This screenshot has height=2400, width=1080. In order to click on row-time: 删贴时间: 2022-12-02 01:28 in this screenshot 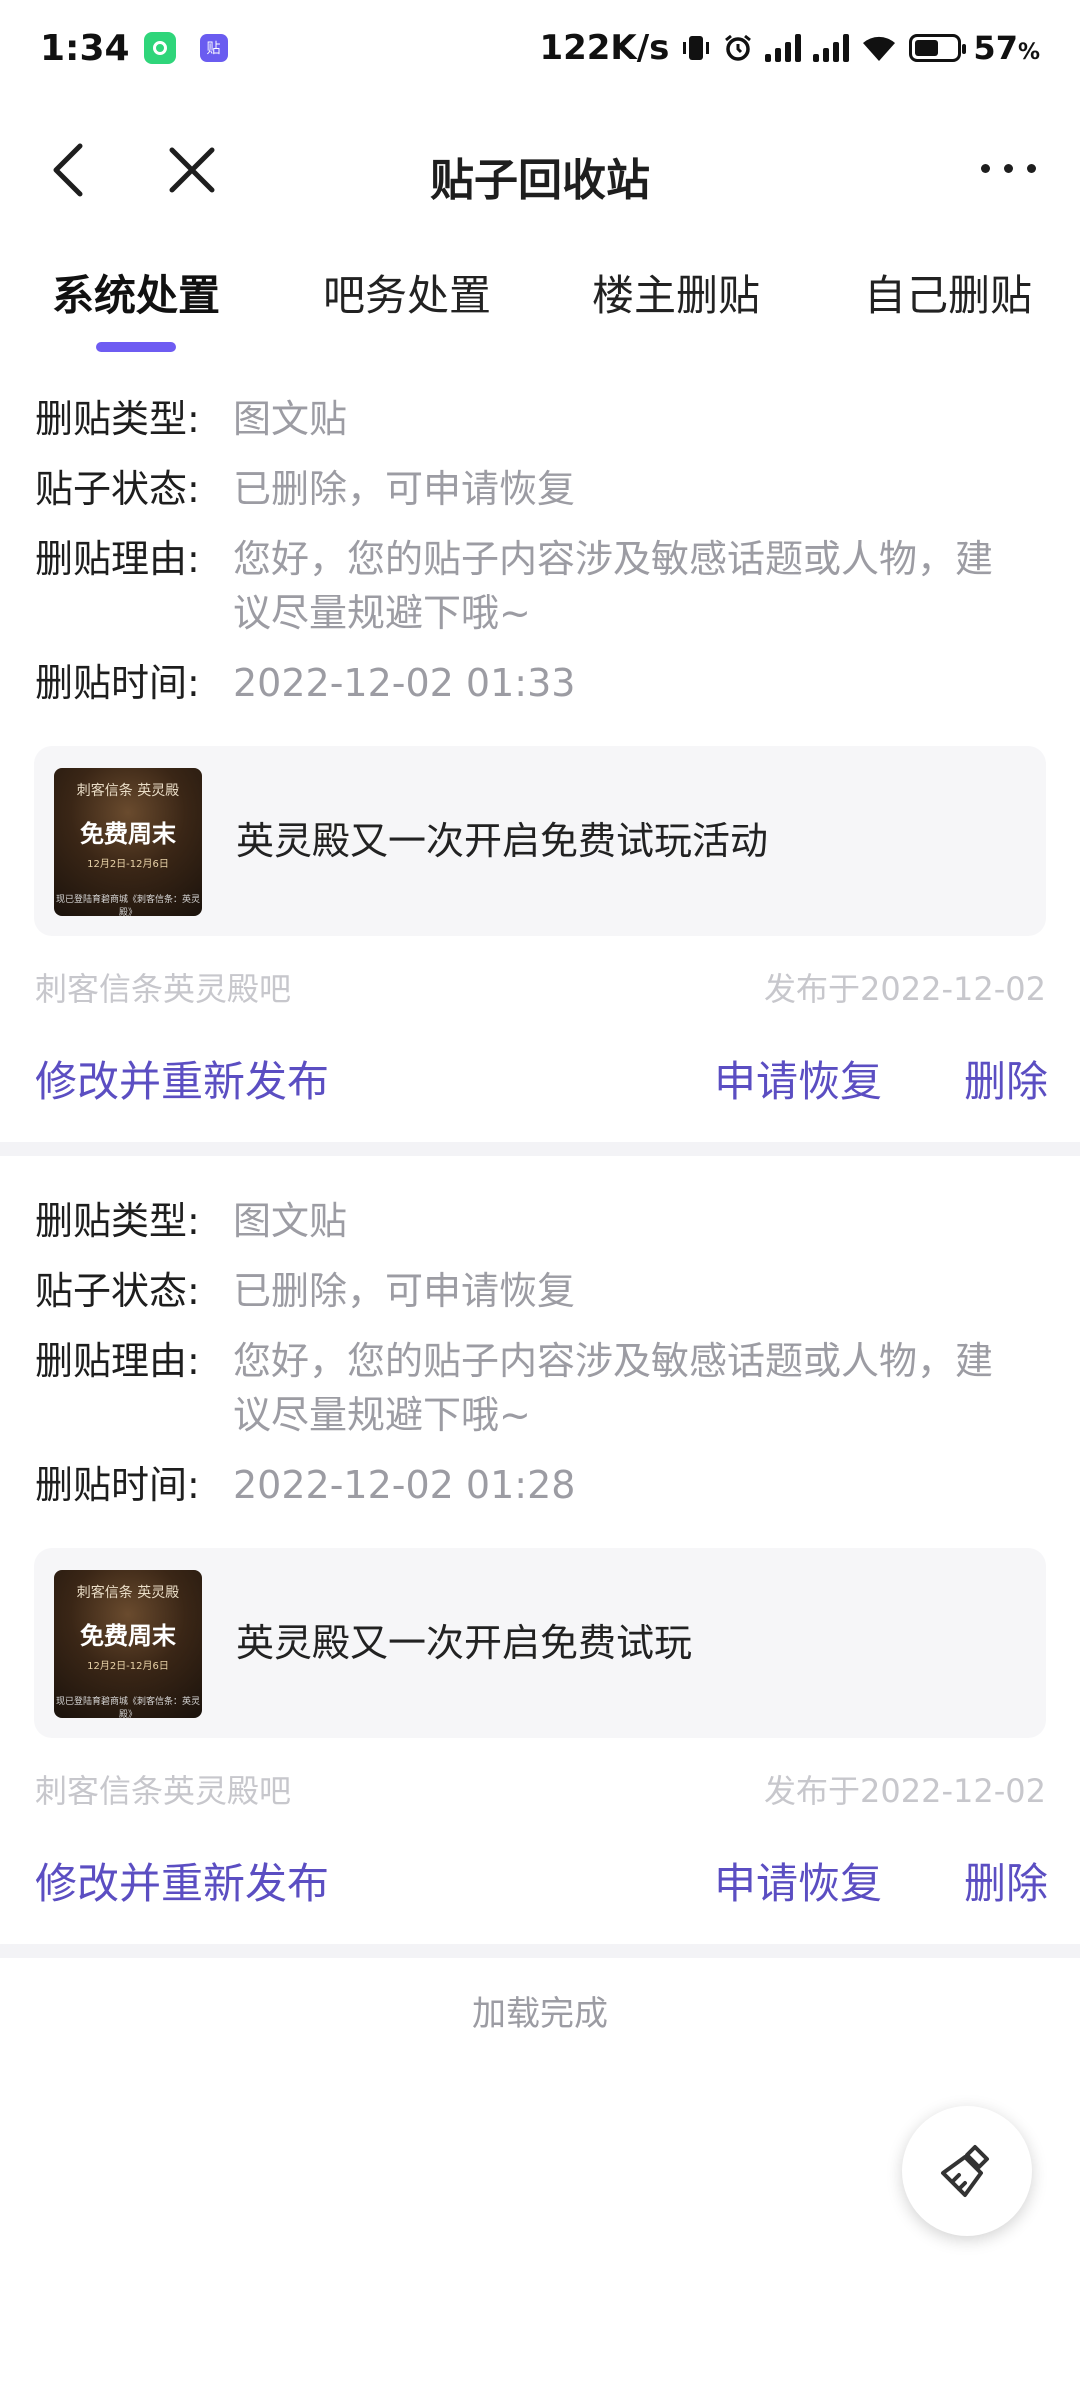, I will do `click(545, 1485)`.